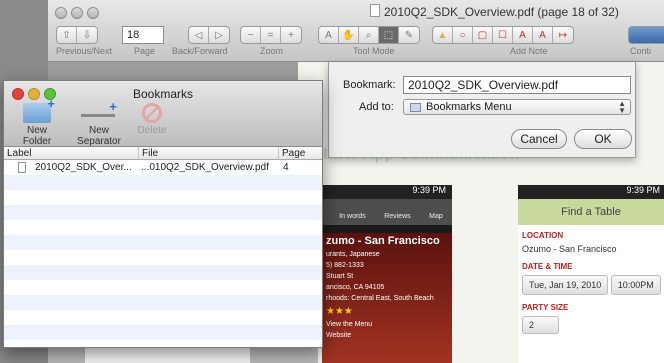 The height and width of the screenshot is (363, 664). Describe the element at coordinates (517, 85) in the screenshot. I see `bookmark-name-input: 2010Q2_SDK_Overview.pdf` at that location.